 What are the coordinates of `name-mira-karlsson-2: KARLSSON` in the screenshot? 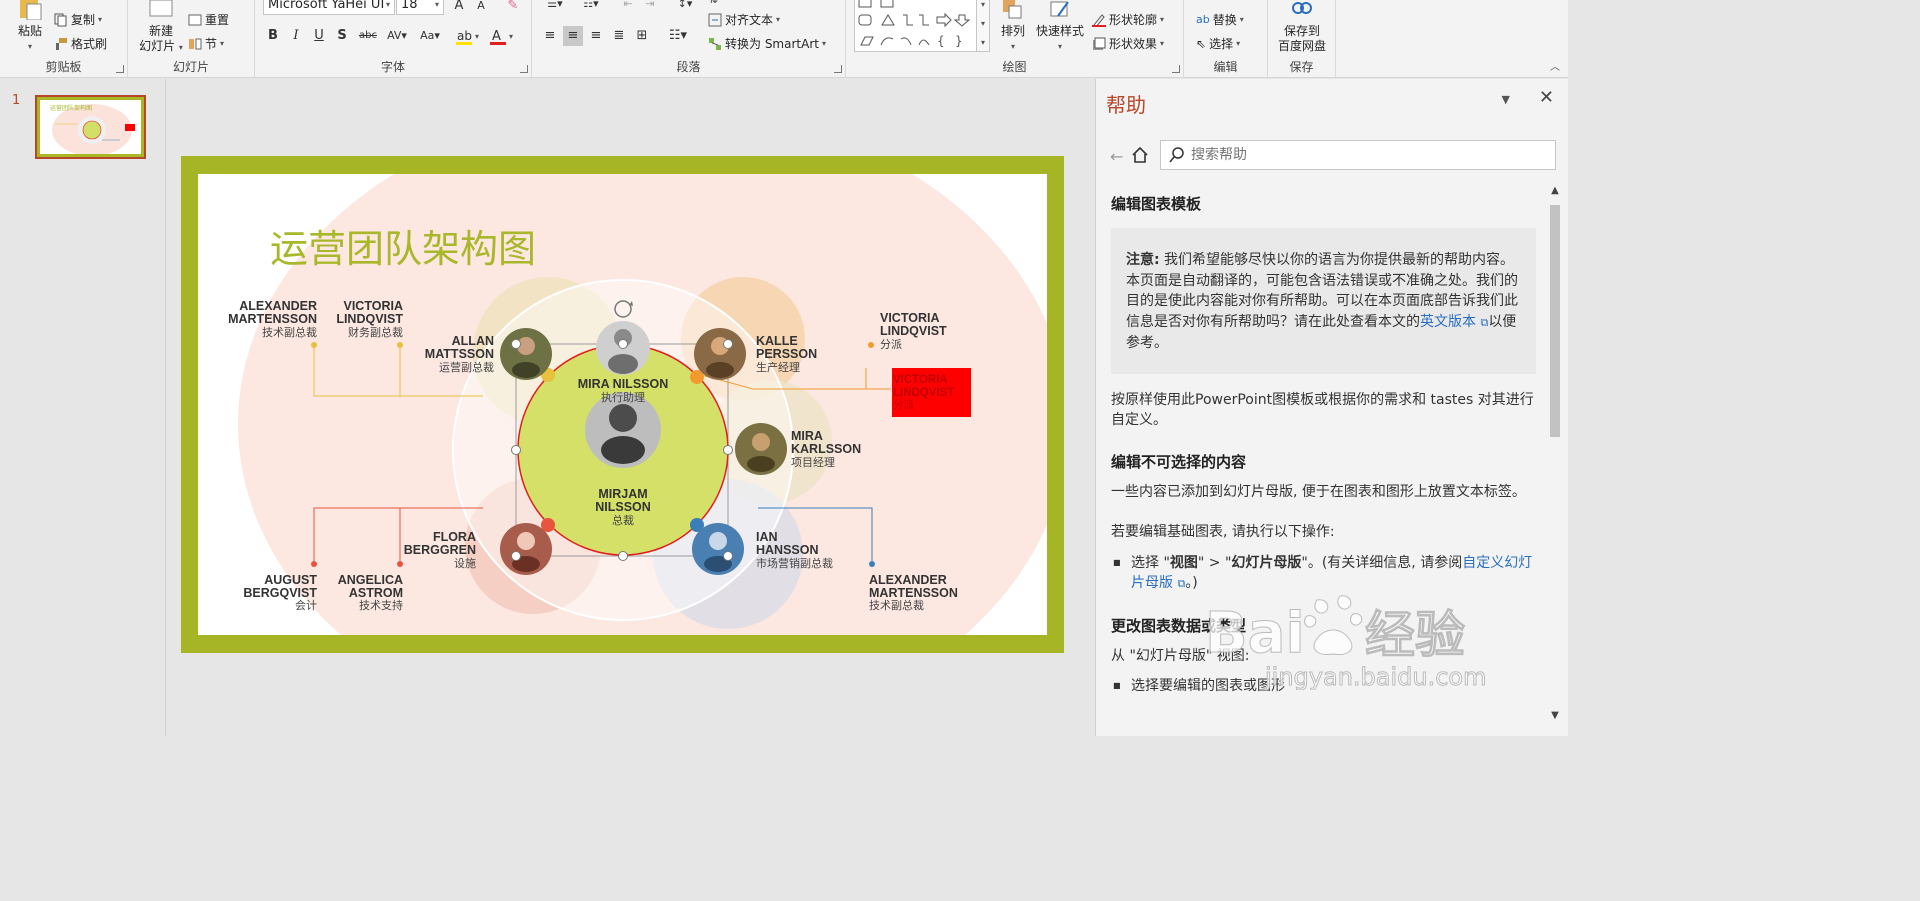 It's located at (826, 449).